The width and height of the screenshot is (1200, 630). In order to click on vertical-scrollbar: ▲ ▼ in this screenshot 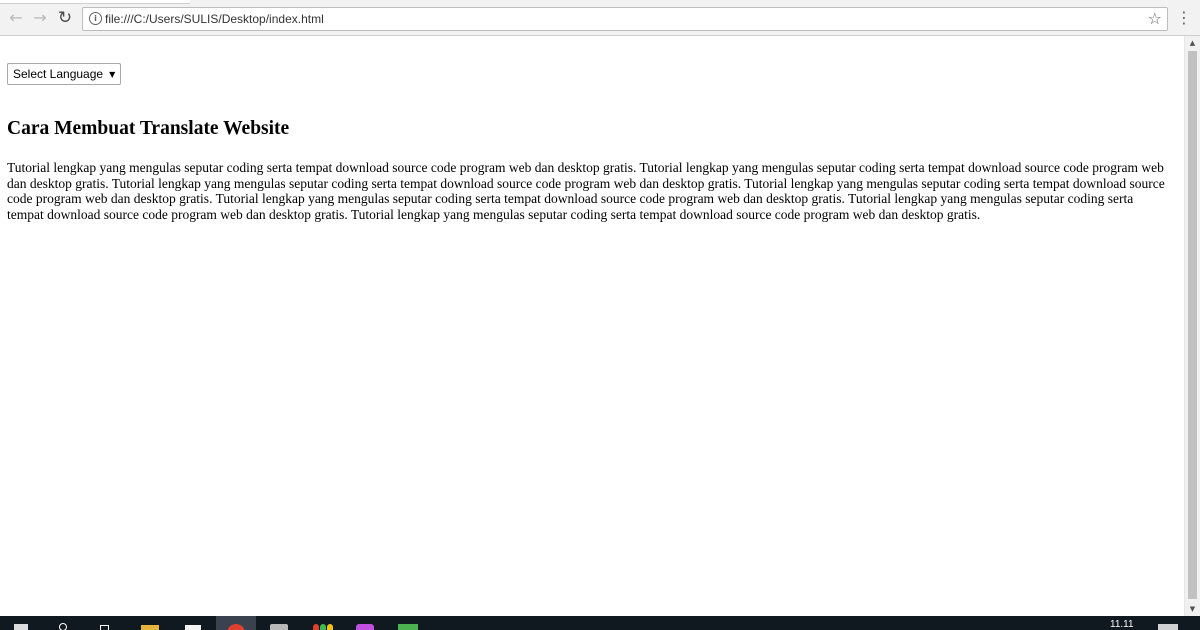, I will do `click(1192, 326)`.